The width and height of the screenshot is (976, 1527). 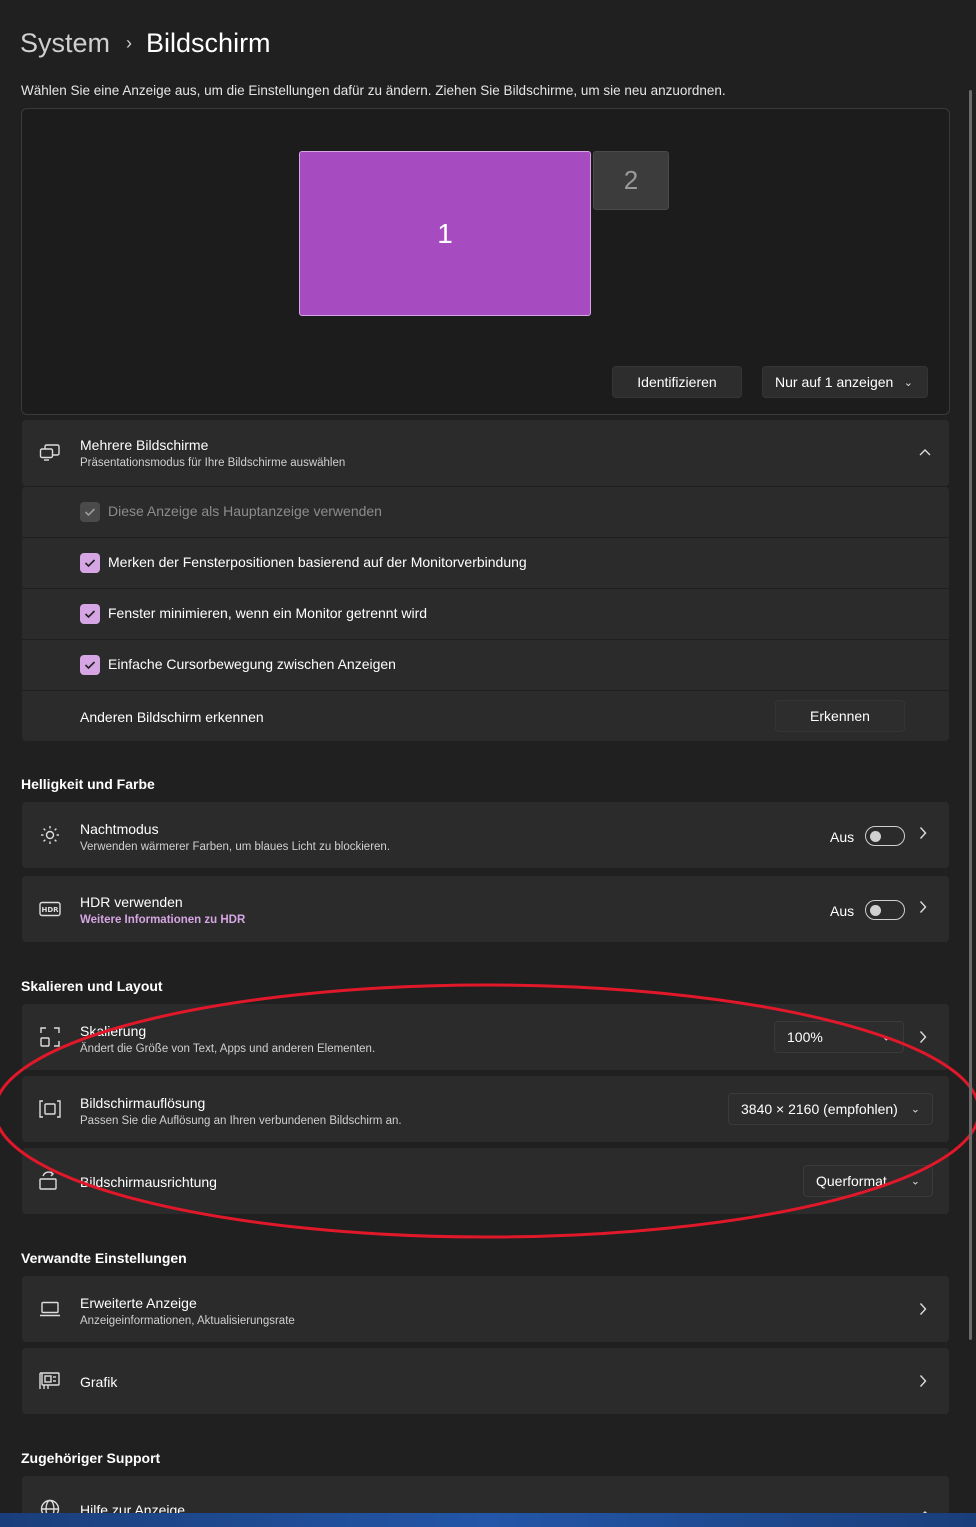 I want to click on checkbox-main-display-label: Diese Anzeige als Hauptanzeige verwenden, so click(x=245, y=511).